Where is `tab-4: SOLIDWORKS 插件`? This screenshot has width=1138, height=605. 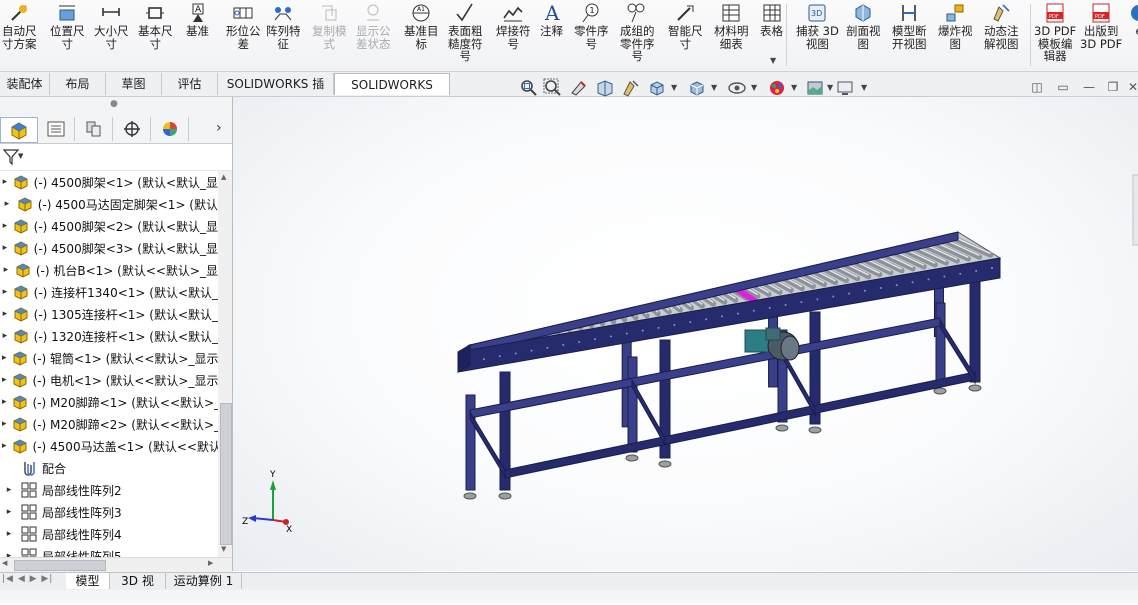 tab-4: SOLIDWORKS 插件 is located at coordinates (276, 84).